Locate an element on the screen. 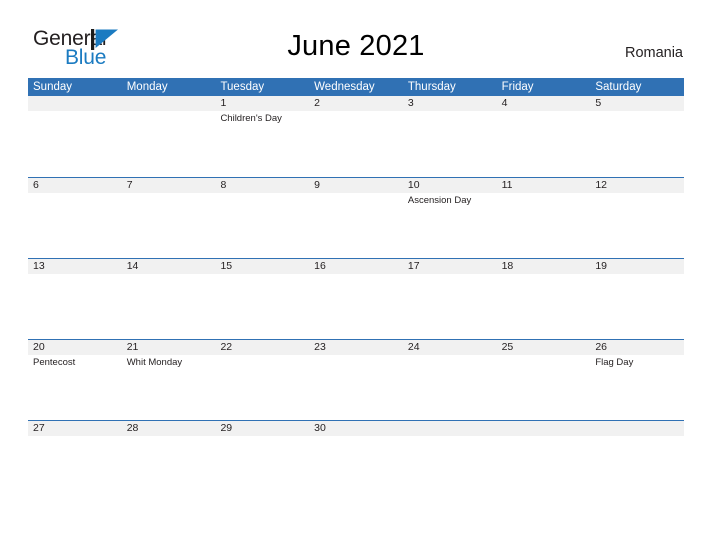  day-number: 9 is located at coordinates (356, 185).